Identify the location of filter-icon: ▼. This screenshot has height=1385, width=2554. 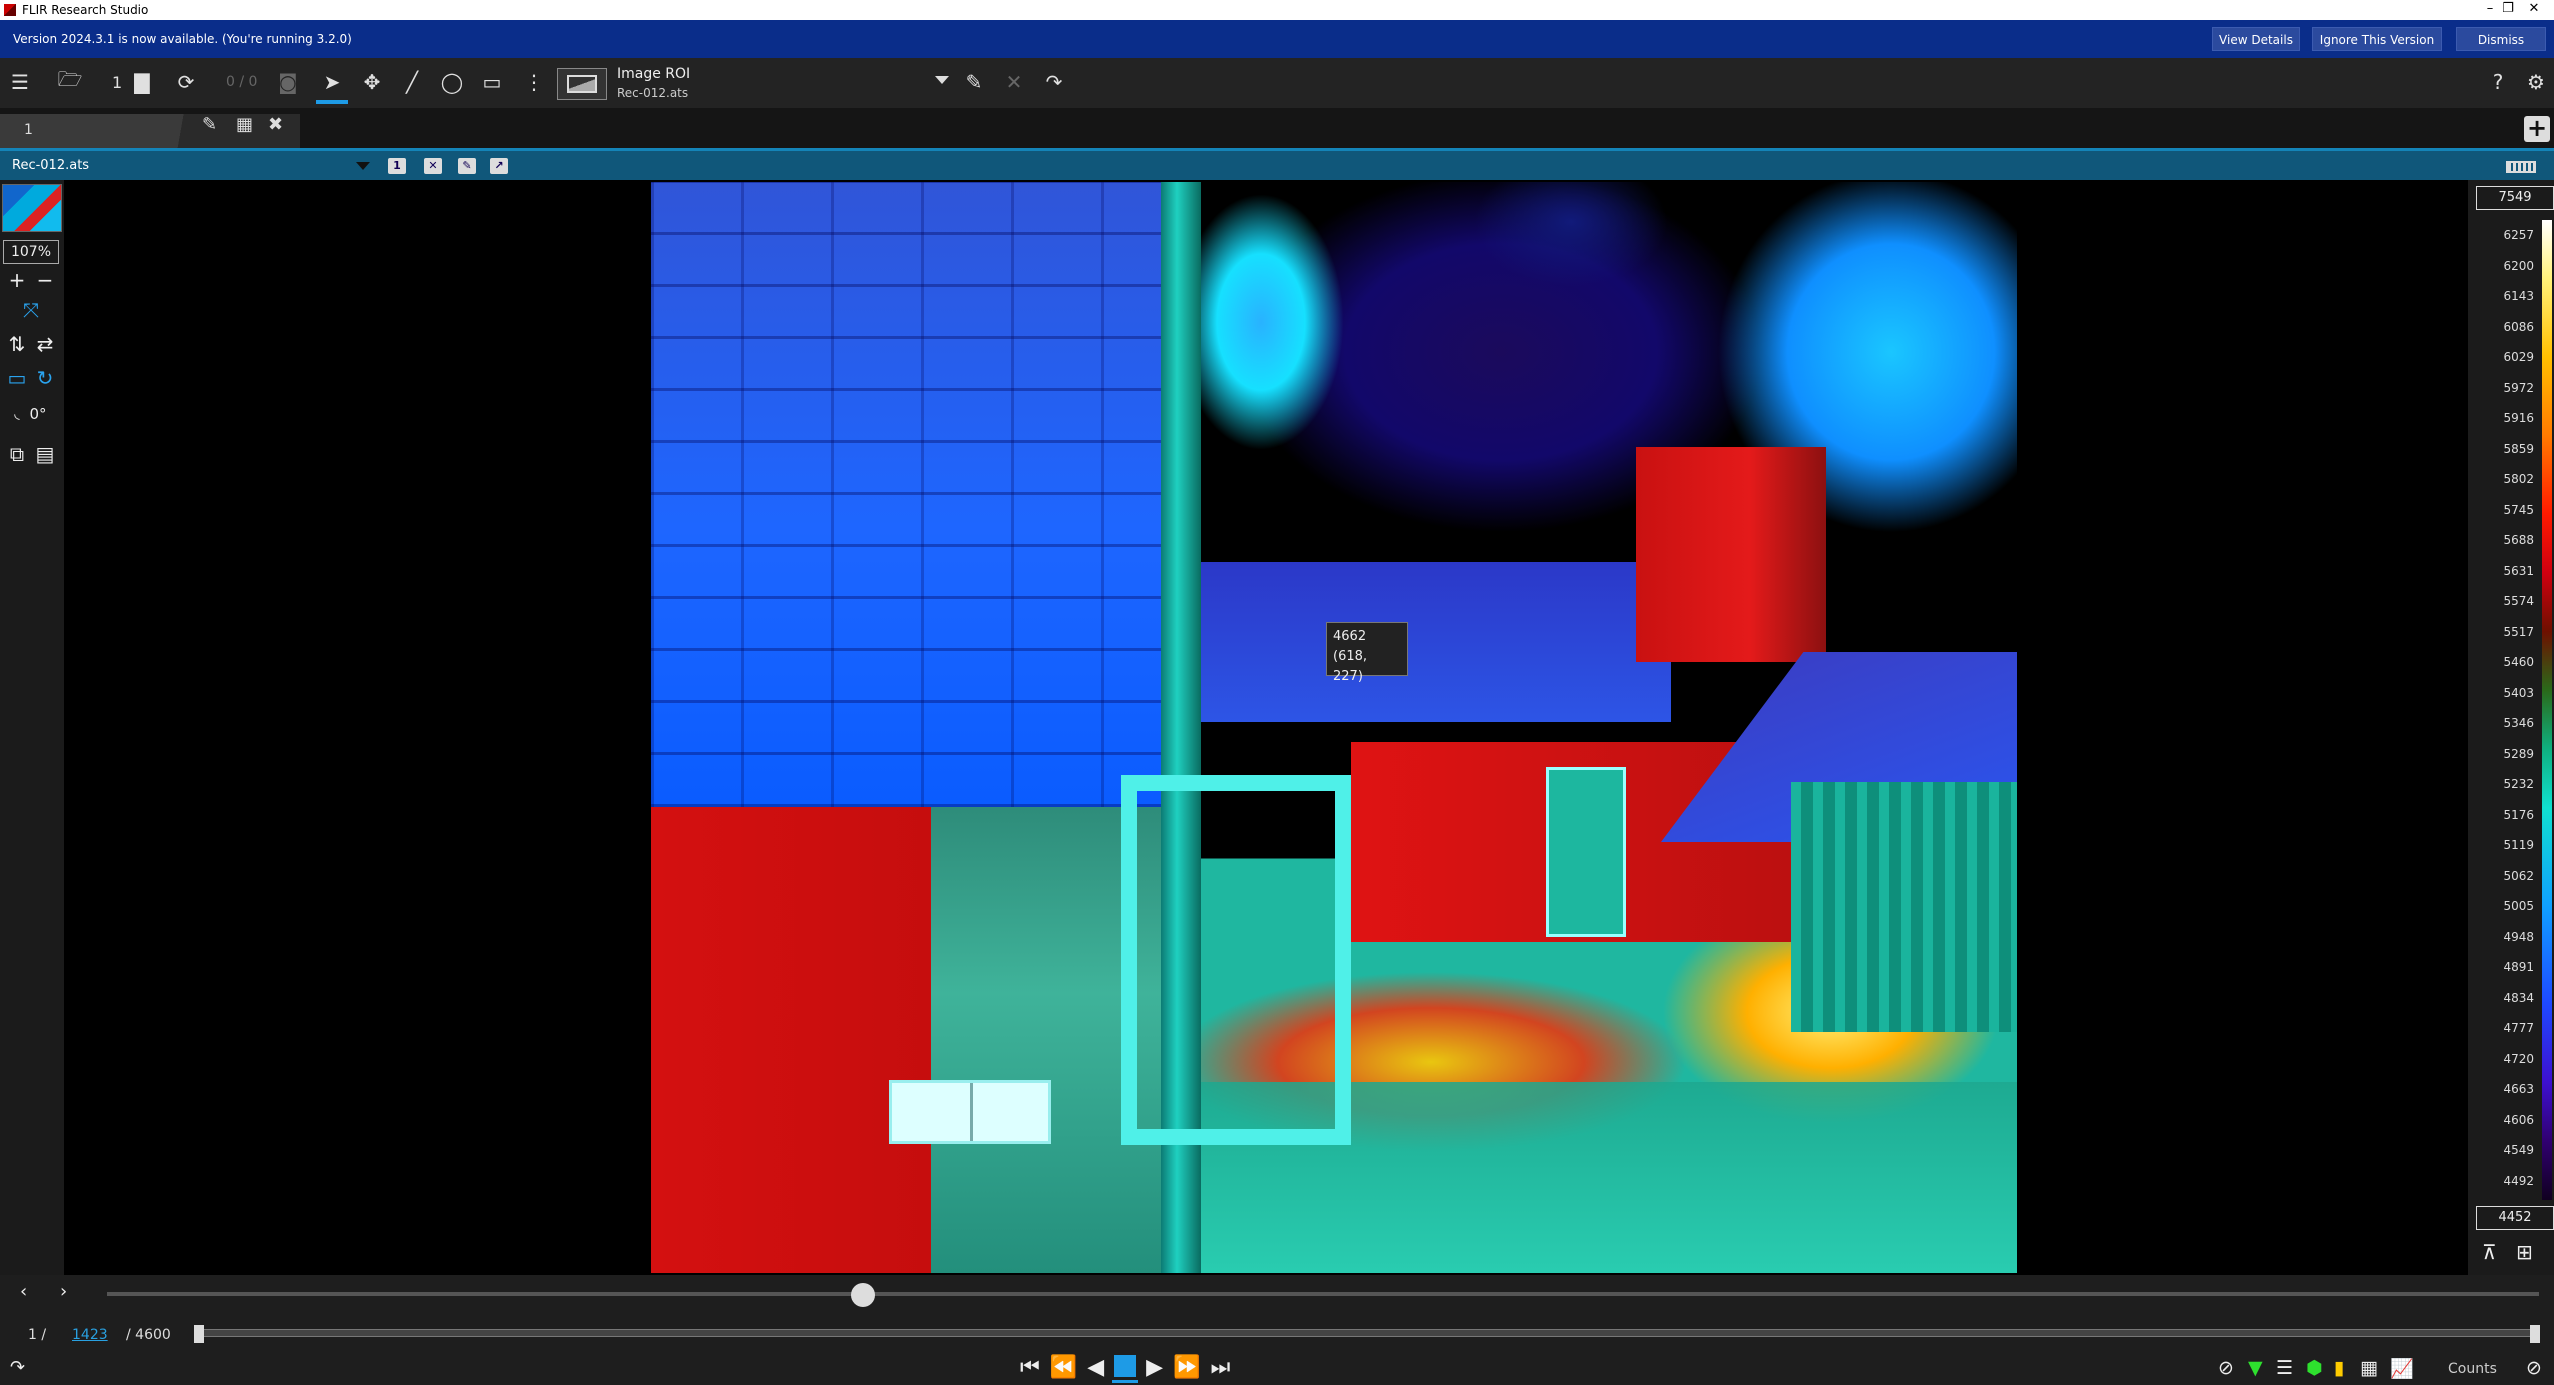
(2255, 1368).